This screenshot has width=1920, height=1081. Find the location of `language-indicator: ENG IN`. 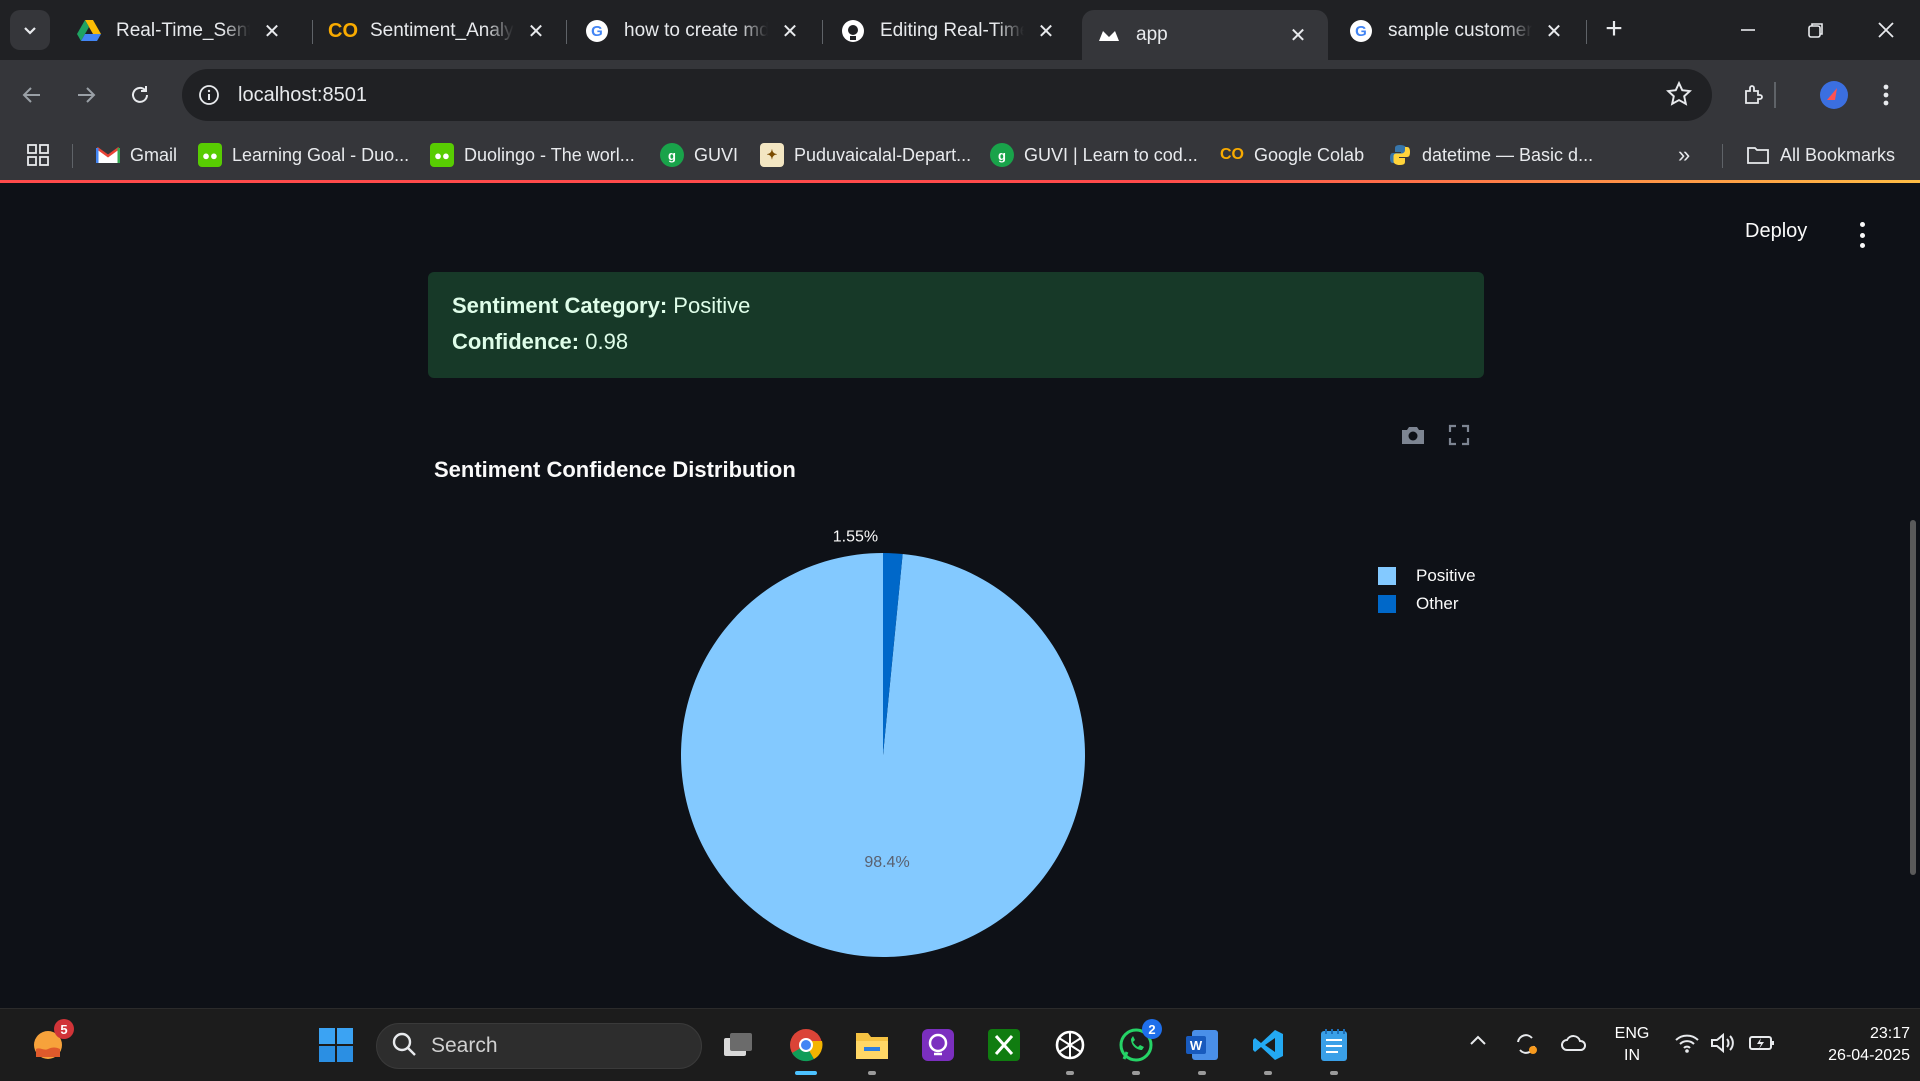

language-indicator: ENG IN is located at coordinates (1632, 1045).